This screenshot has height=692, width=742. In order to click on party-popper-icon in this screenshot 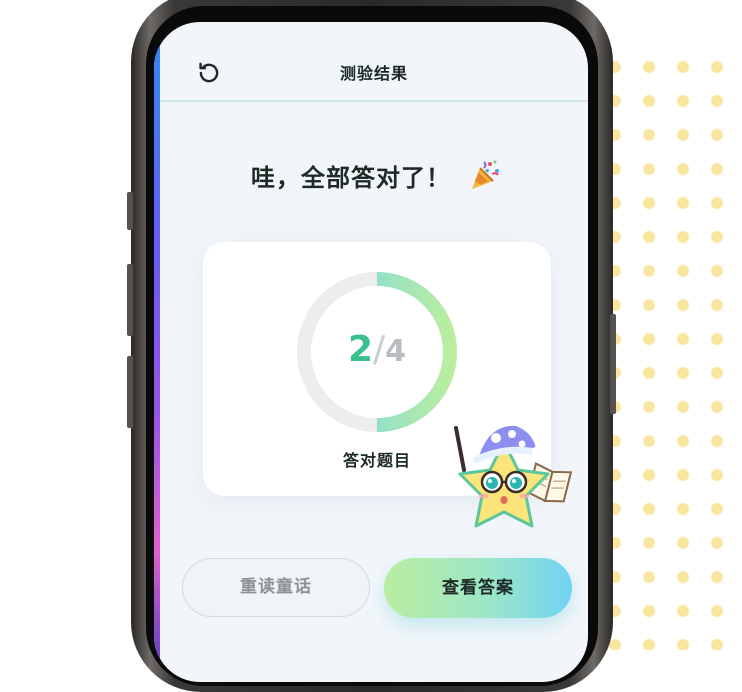, I will do `click(485, 174)`.